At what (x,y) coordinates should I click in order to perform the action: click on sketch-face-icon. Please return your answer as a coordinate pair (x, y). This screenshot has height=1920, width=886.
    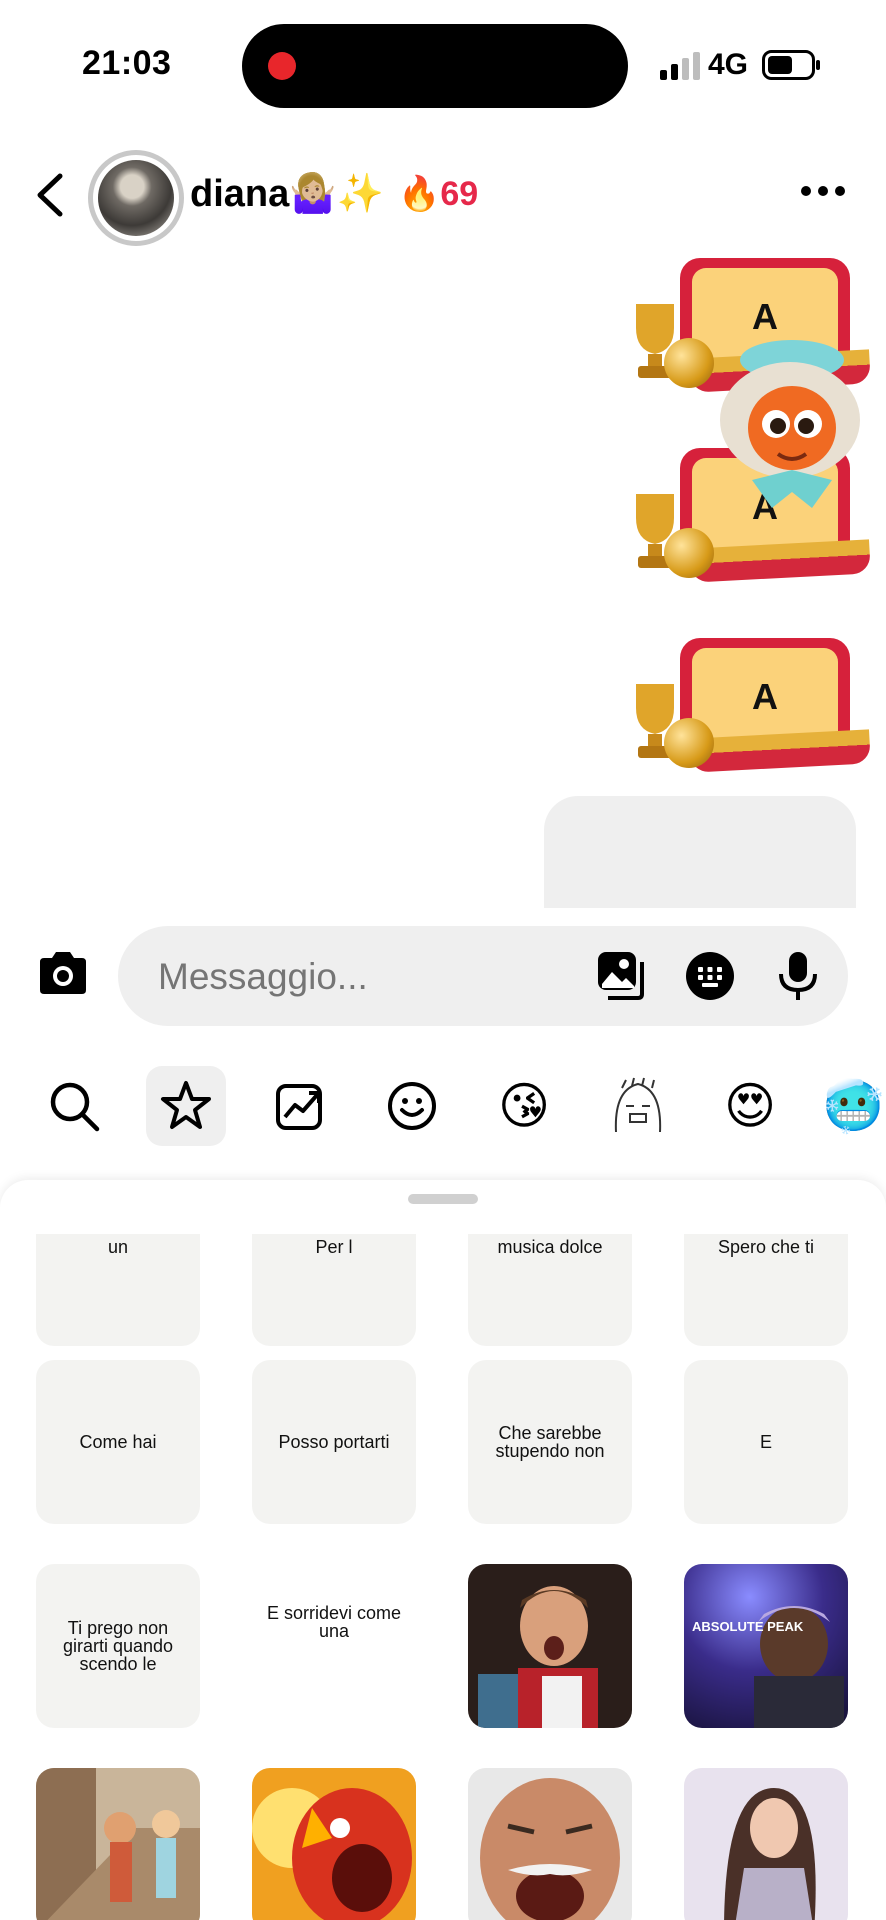
    Looking at the image, I should click on (638, 1105).